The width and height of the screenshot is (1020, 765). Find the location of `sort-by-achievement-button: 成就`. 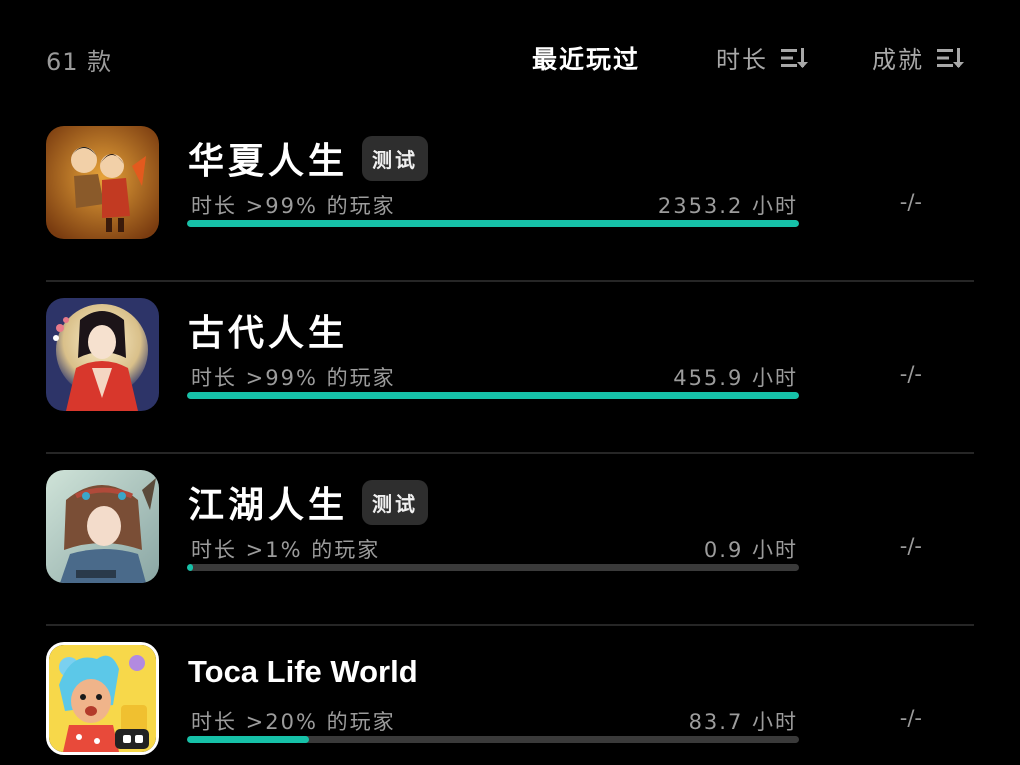

sort-by-achievement-button: 成就 is located at coordinates (918, 57).